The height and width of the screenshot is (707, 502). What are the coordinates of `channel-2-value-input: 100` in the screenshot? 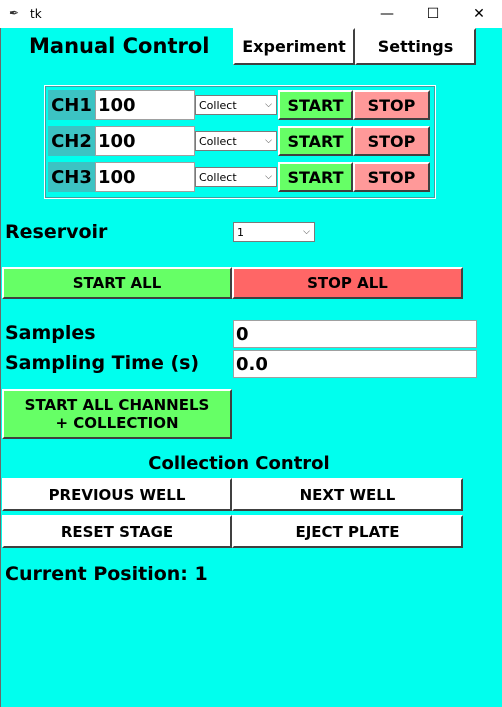 It's located at (145, 141).